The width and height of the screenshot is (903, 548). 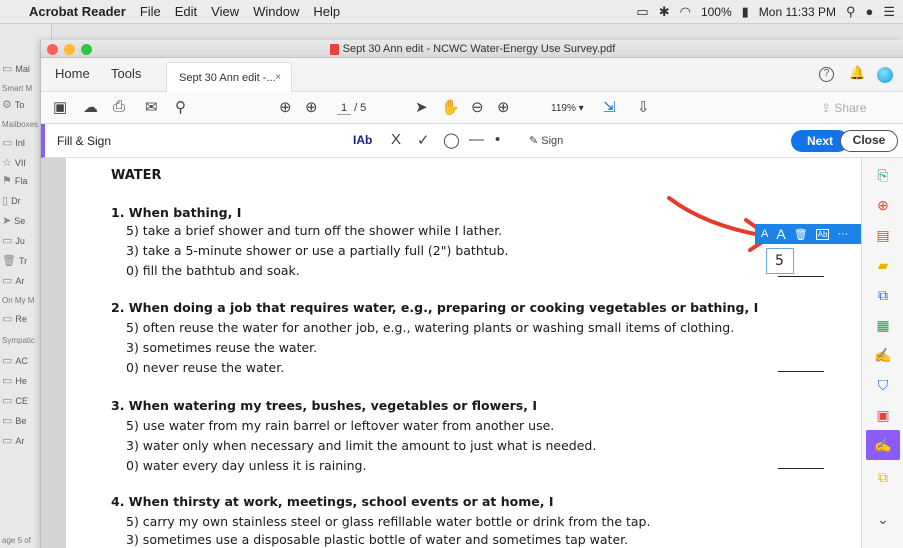 I want to click on menu-app-name: Acrobat Reader, so click(x=77, y=11).